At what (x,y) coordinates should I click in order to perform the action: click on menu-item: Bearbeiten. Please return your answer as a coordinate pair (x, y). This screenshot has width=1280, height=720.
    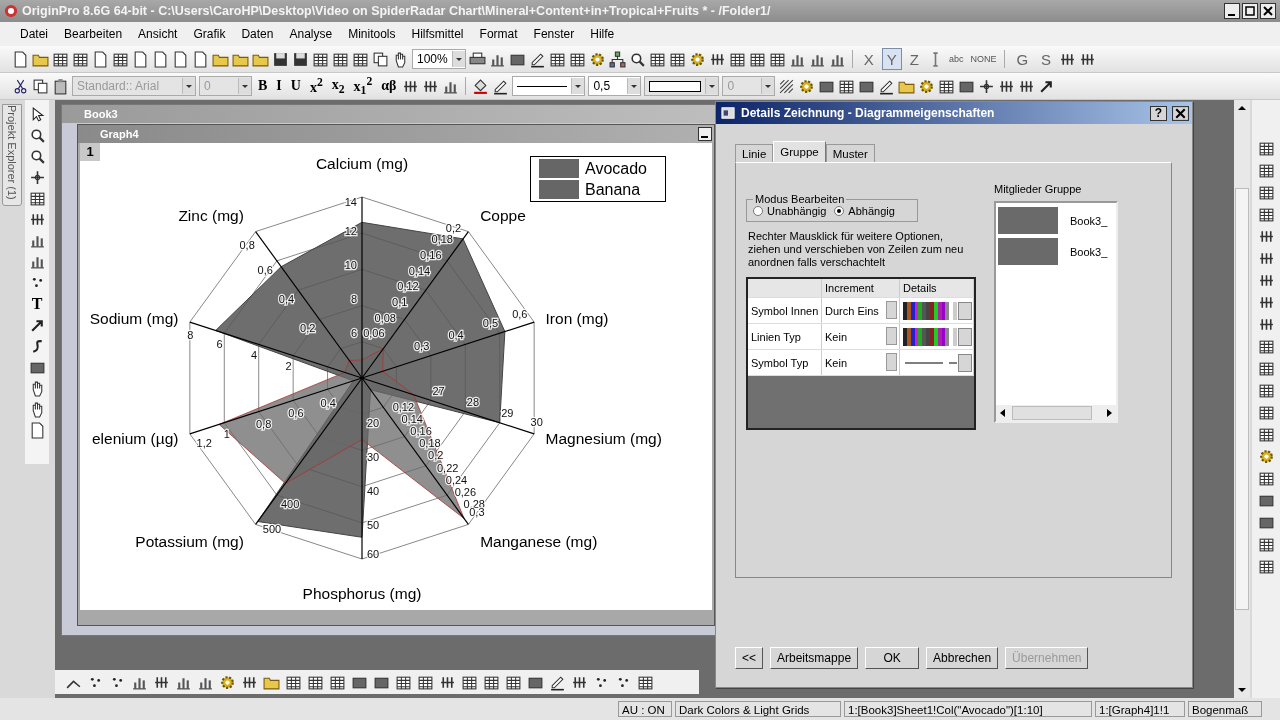
    Looking at the image, I should click on (93, 34).